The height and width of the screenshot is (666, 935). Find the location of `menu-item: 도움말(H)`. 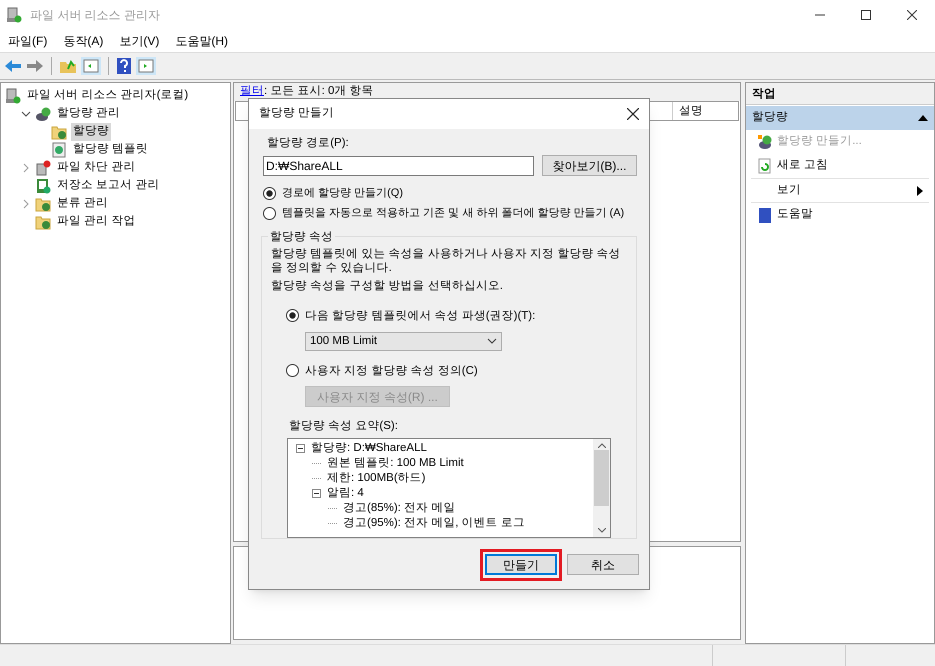

menu-item: 도움말(H) is located at coordinates (201, 41).